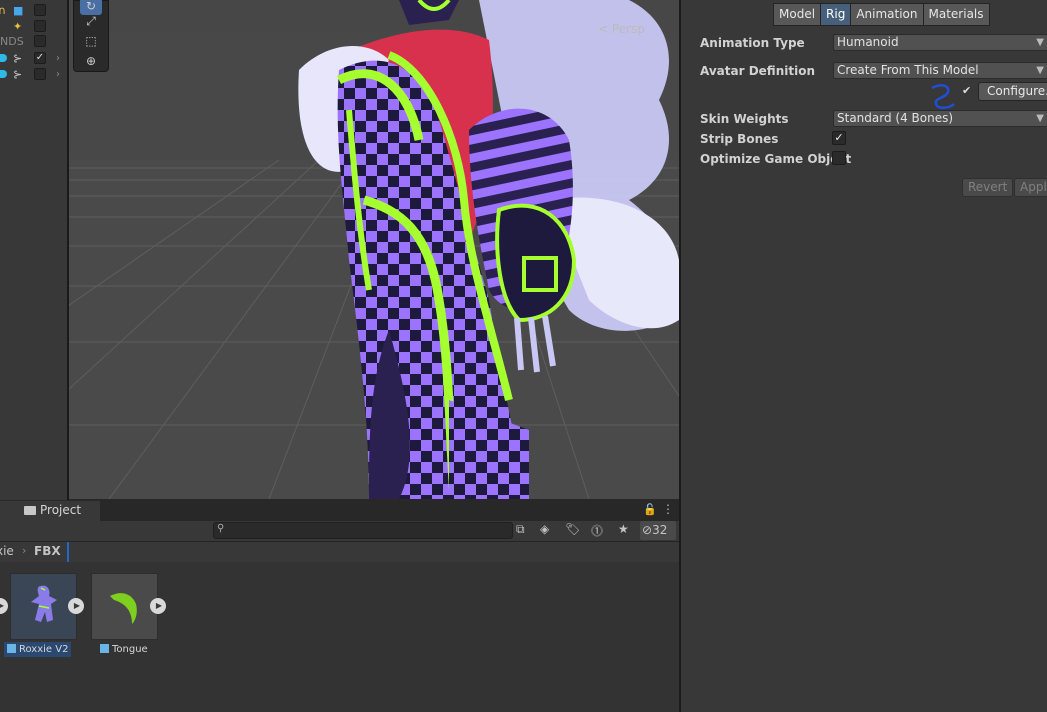  Describe the element at coordinates (940, 42) in the screenshot. I see `animation-type-dropdown: Humanoid ▼` at that location.